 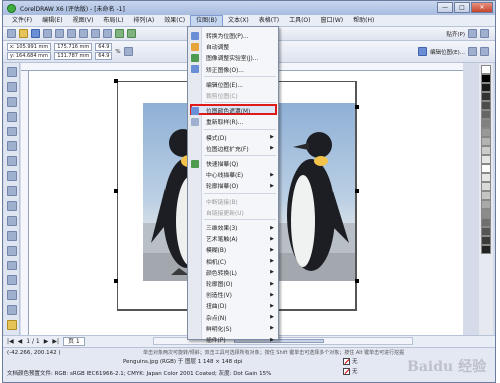 What do you see at coordinates (73, 56) in the screenshot?
I see `height-field: 131.787 mm` at bounding box center [73, 56].